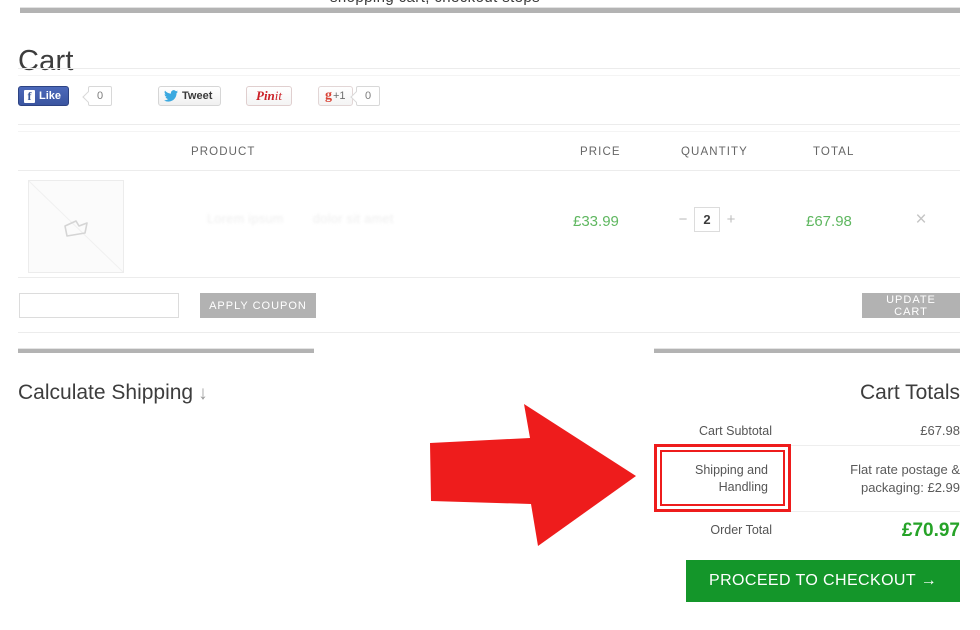  What do you see at coordinates (829, 221) in the screenshot?
I see `product-line-total: £67.98` at bounding box center [829, 221].